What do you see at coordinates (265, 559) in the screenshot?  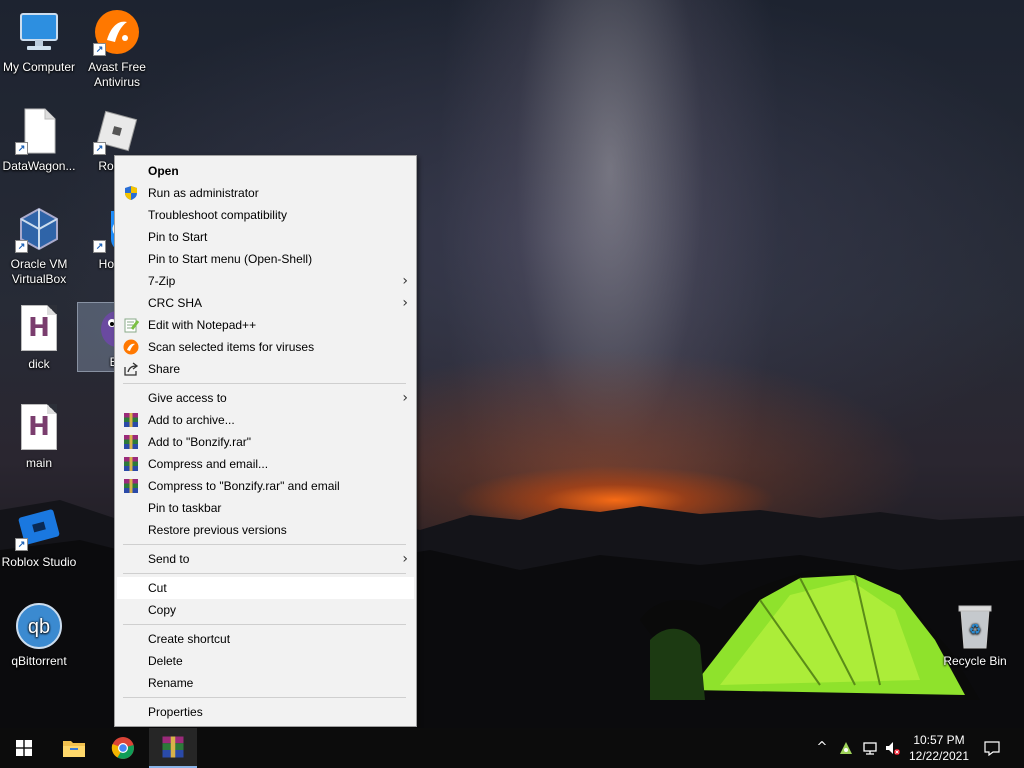 I see `menu-item-send-to: Send to ›` at bounding box center [265, 559].